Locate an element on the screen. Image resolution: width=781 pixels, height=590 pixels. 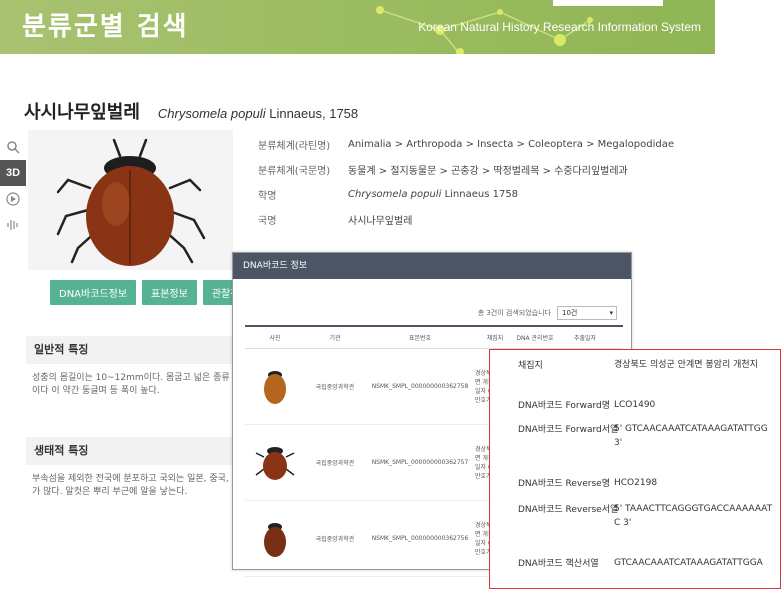
info-buttons: DNA바코드정보 표본정보 관찰정보 is located at coordinates (154, 292).